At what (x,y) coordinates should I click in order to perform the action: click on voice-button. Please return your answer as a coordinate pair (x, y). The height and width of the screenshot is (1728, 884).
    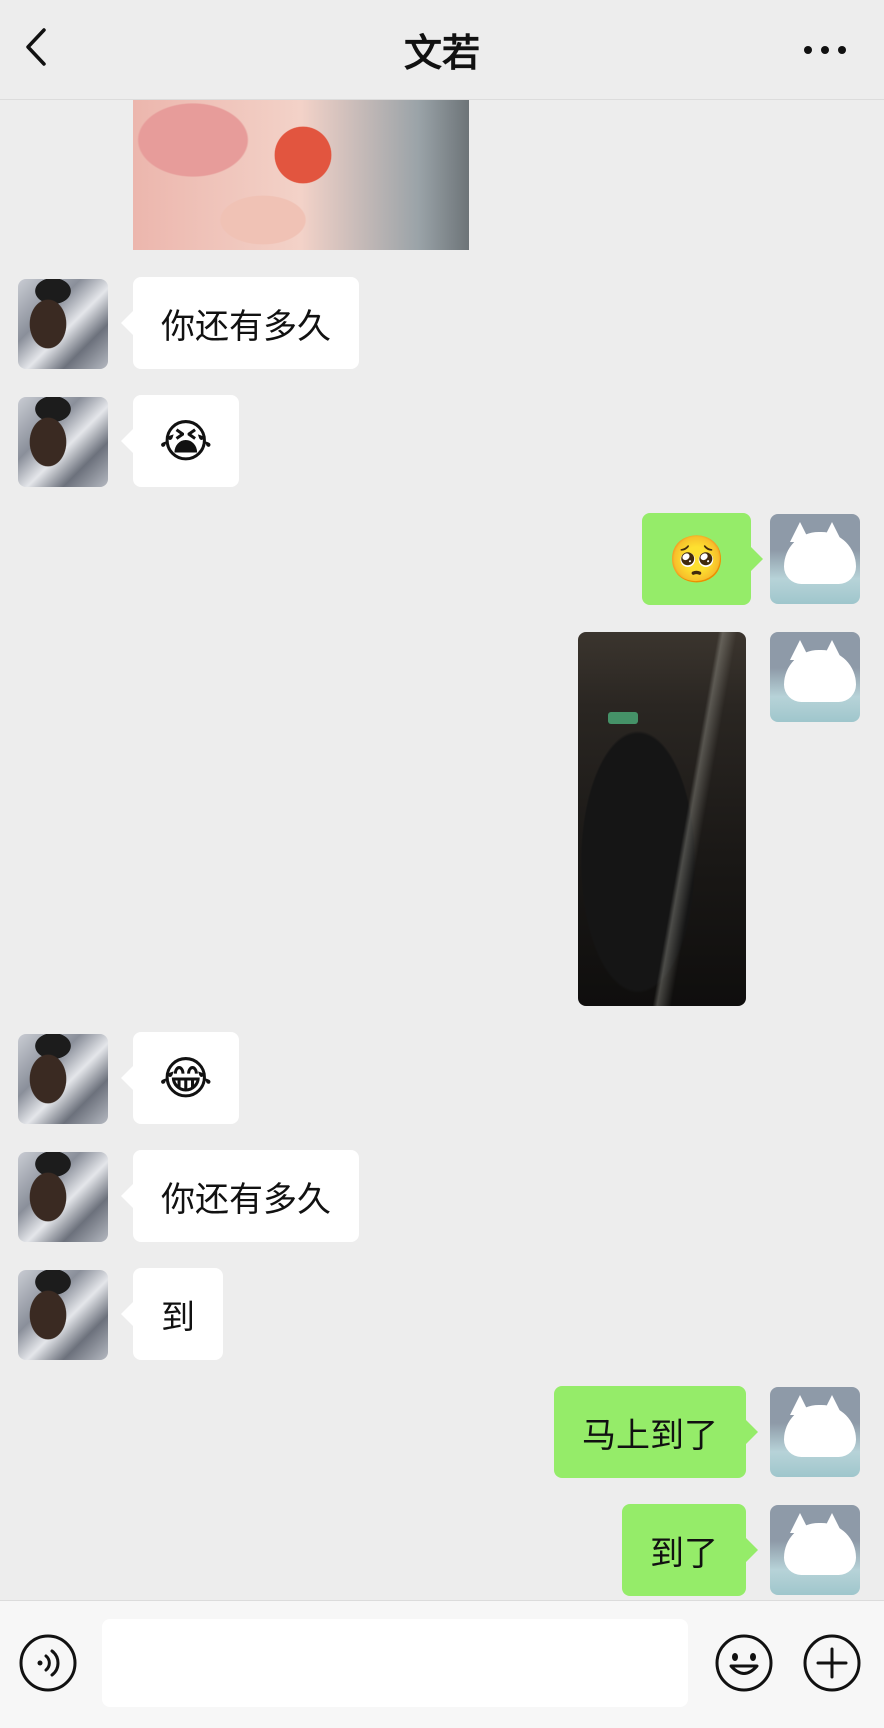
    Looking at the image, I should click on (48, 1663).